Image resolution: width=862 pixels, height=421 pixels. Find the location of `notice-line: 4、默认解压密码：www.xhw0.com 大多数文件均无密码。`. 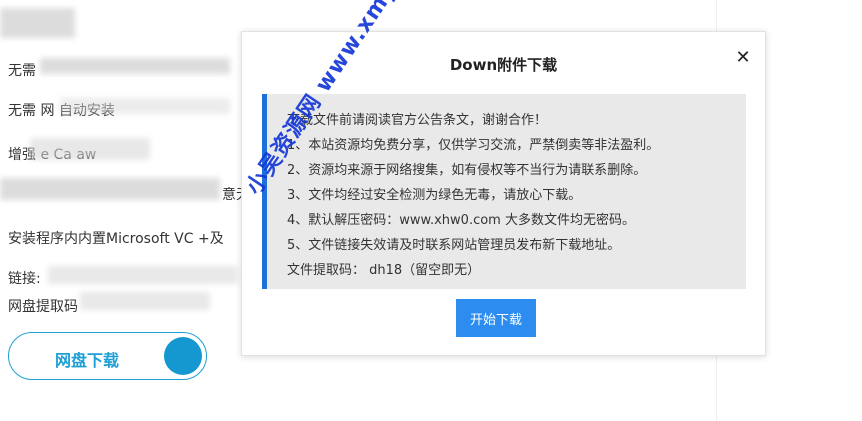

notice-line: 4、默认解压密码：www.xhw0.com 大多数文件均无密码。 is located at coordinates (461, 220).